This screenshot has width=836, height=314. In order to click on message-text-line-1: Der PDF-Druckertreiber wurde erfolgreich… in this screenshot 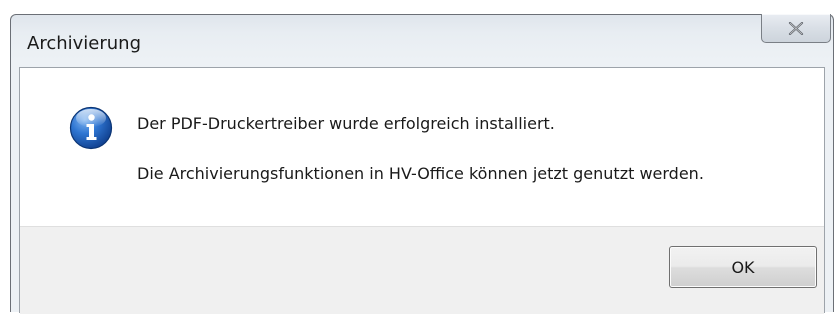, I will do `click(346, 123)`.